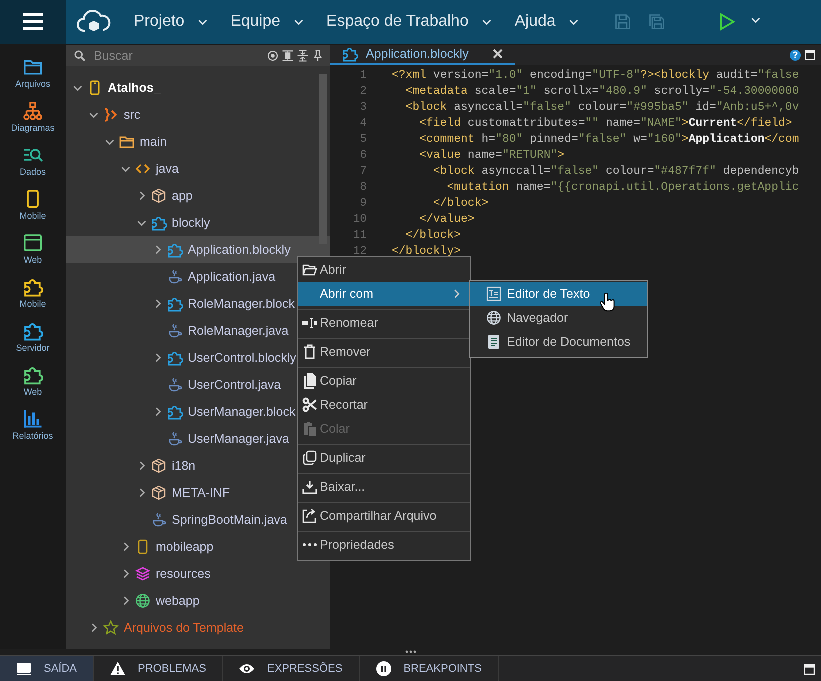 This screenshot has height=681, width=821. Describe the element at coordinates (363, 171) in the screenshot. I see `line-number: 7` at that location.